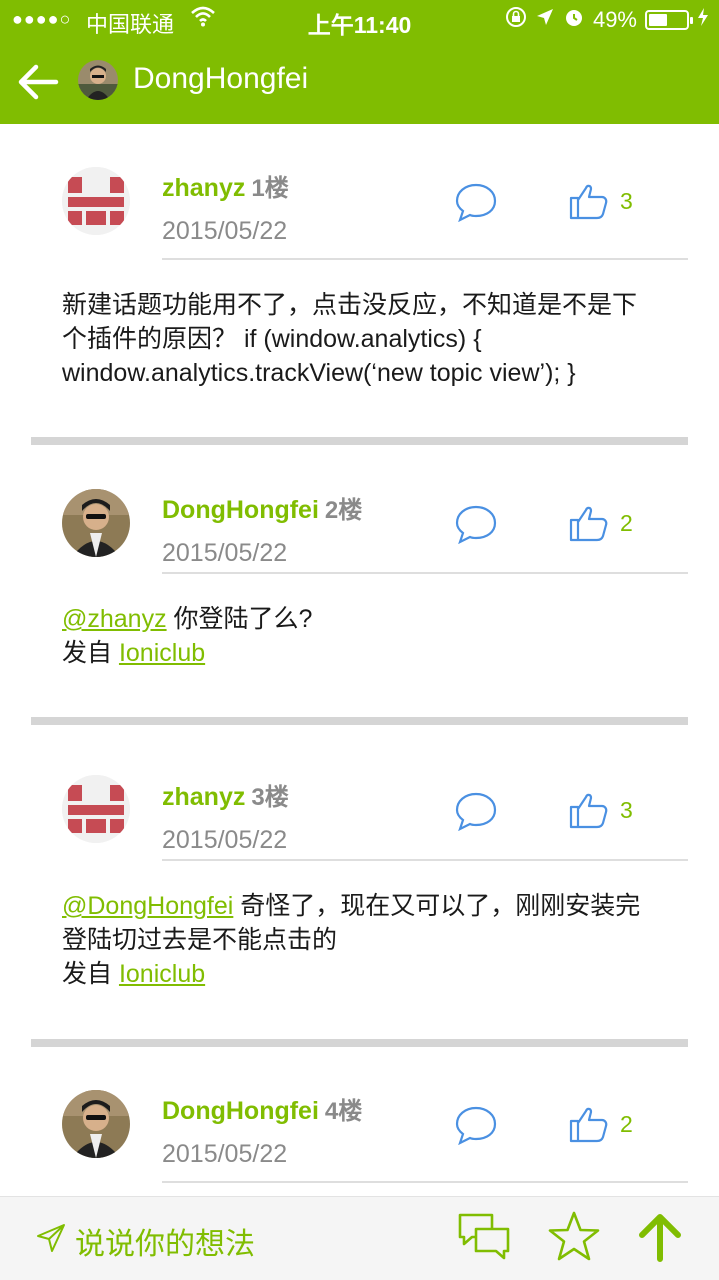 The image size is (719, 1280). What do you see at coordinates (225, 207) in the screenshot?
I see `reply-meta: zhanyz 1楼 2015/05/22` at bounding box center [225, 207].